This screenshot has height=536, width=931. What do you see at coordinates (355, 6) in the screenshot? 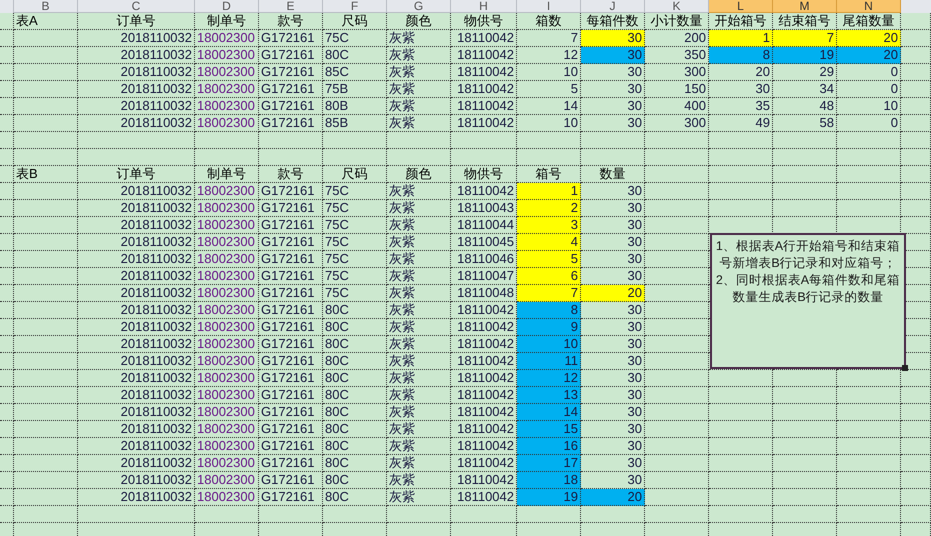
I see `column-header: F` at bounding box center [355, 6].